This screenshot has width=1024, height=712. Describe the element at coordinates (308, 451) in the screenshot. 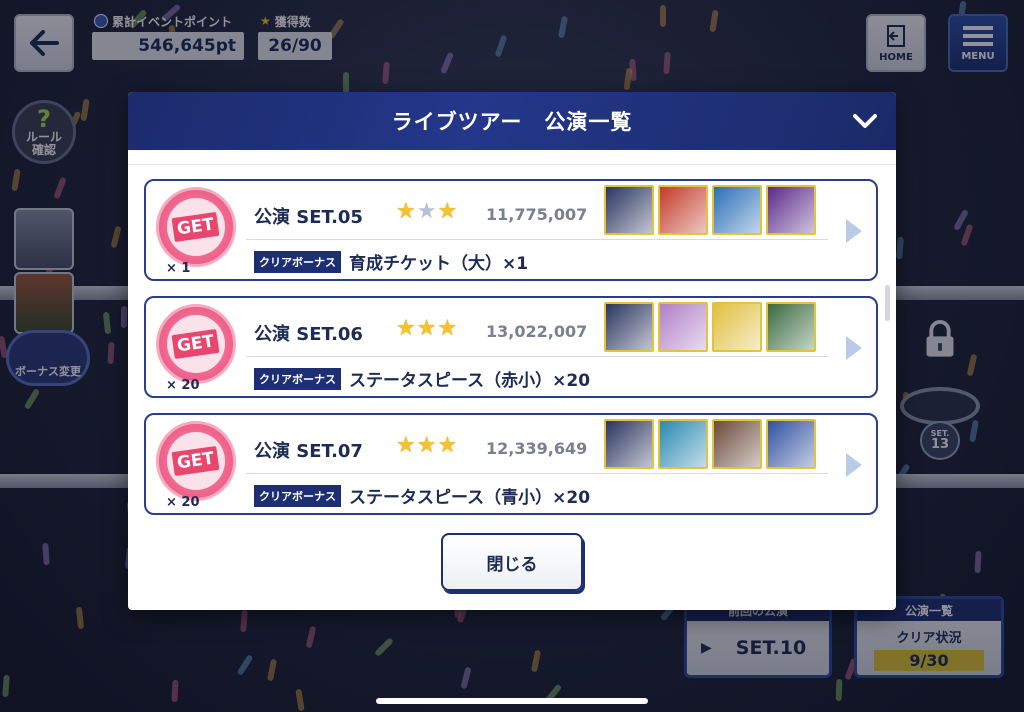

I see `set-name: 公演 SET.07` at that location.